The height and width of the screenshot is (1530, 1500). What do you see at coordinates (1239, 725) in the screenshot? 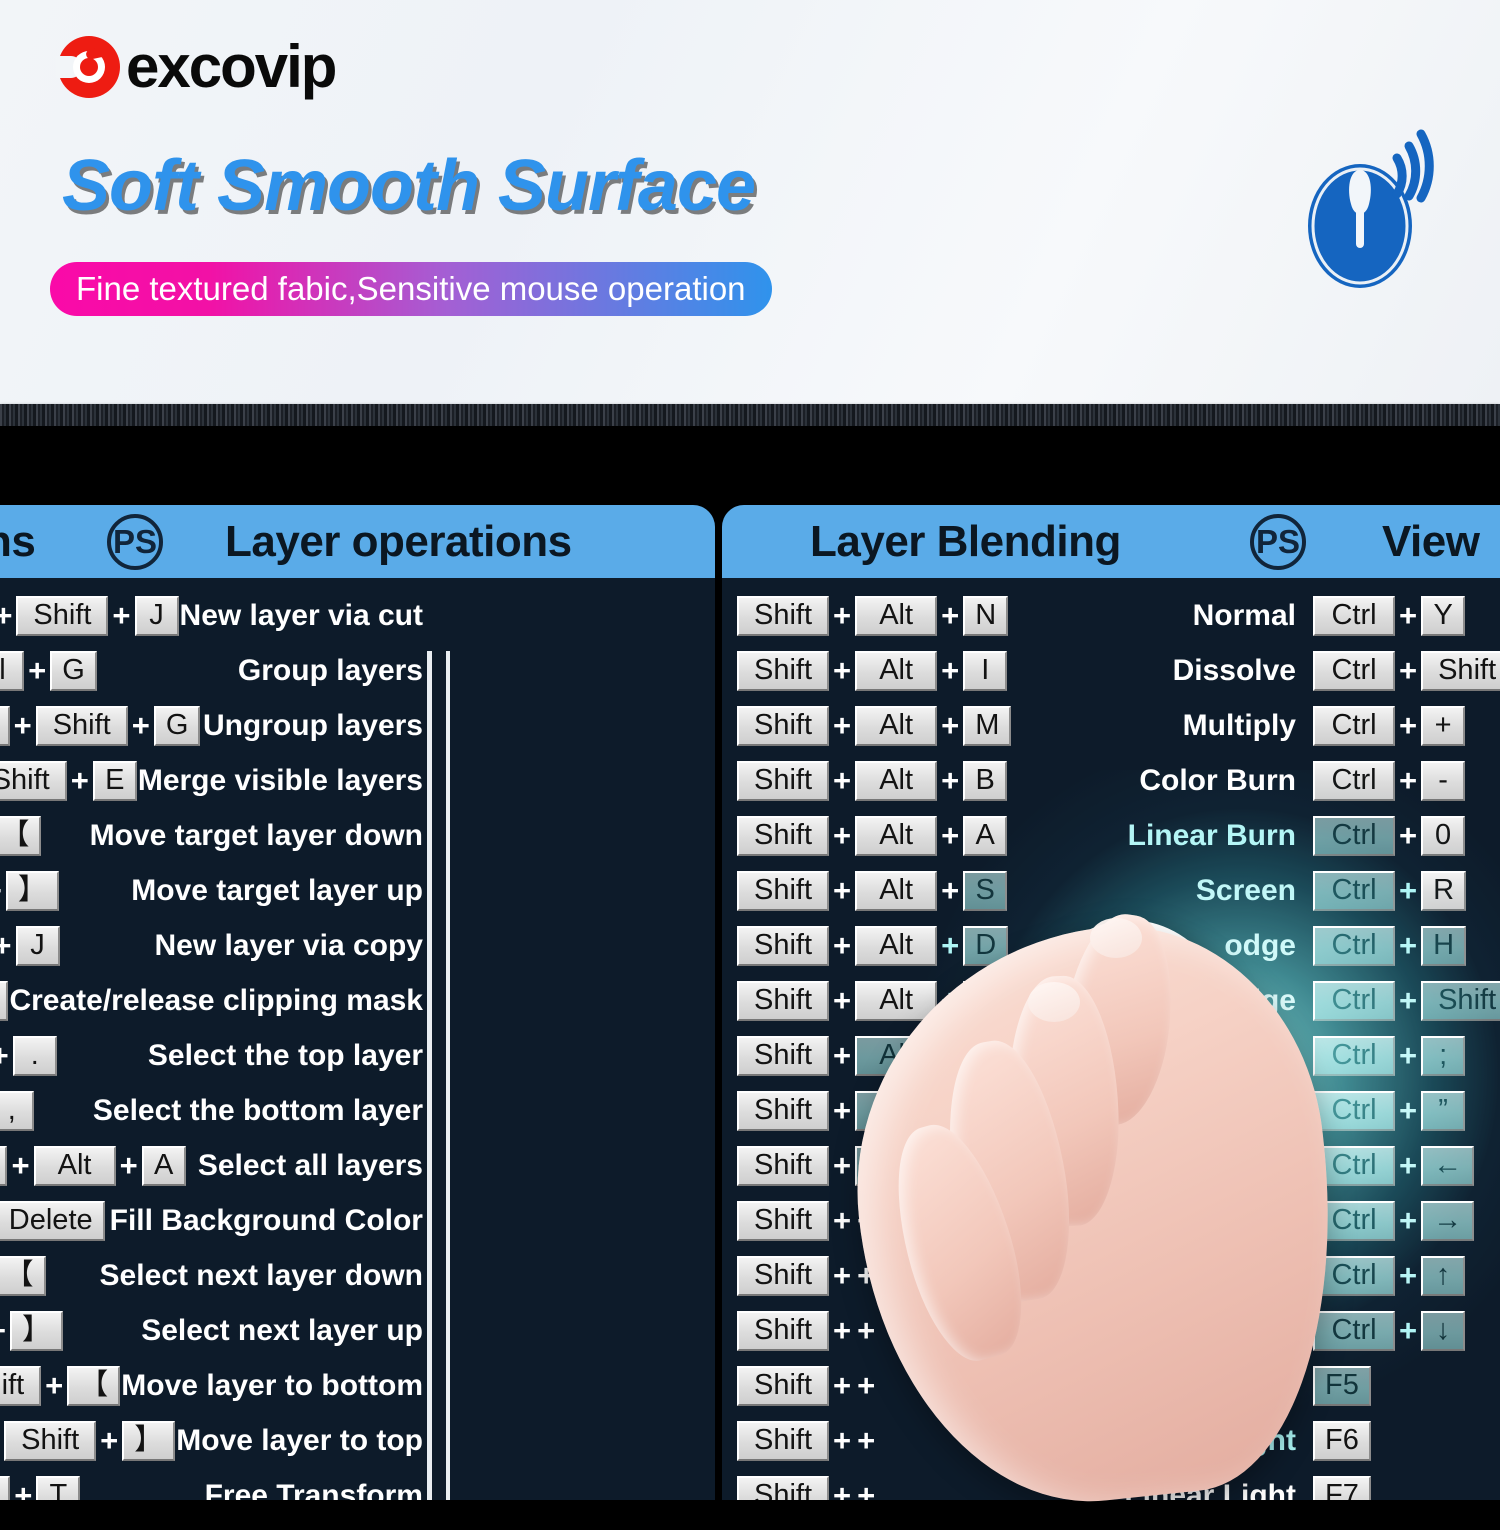
I see `blend-mode-label: Multiply` at bounding box center [1239, 725].